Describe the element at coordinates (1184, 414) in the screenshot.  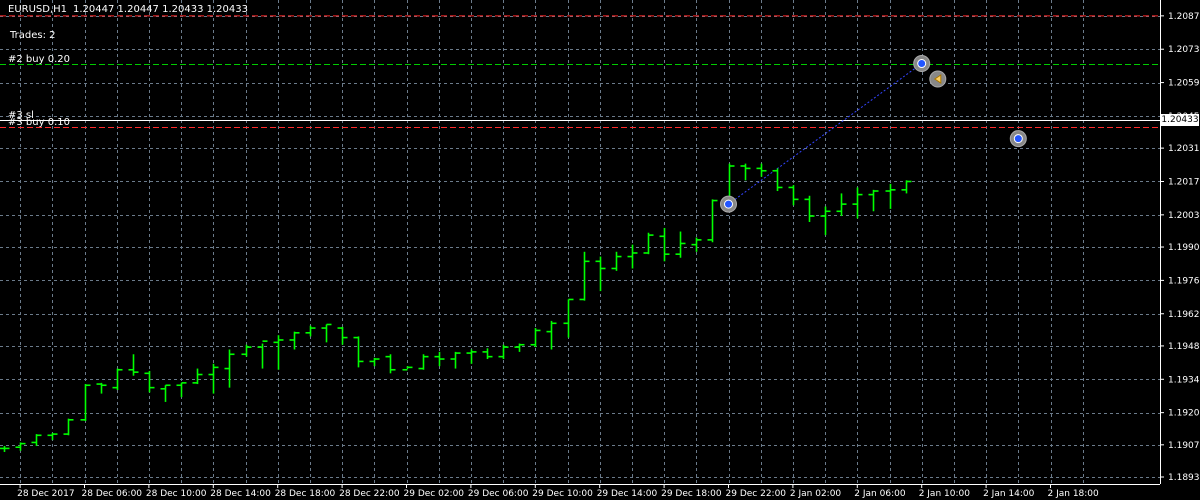
I see `price-tick-label: 1.19205` at that location.